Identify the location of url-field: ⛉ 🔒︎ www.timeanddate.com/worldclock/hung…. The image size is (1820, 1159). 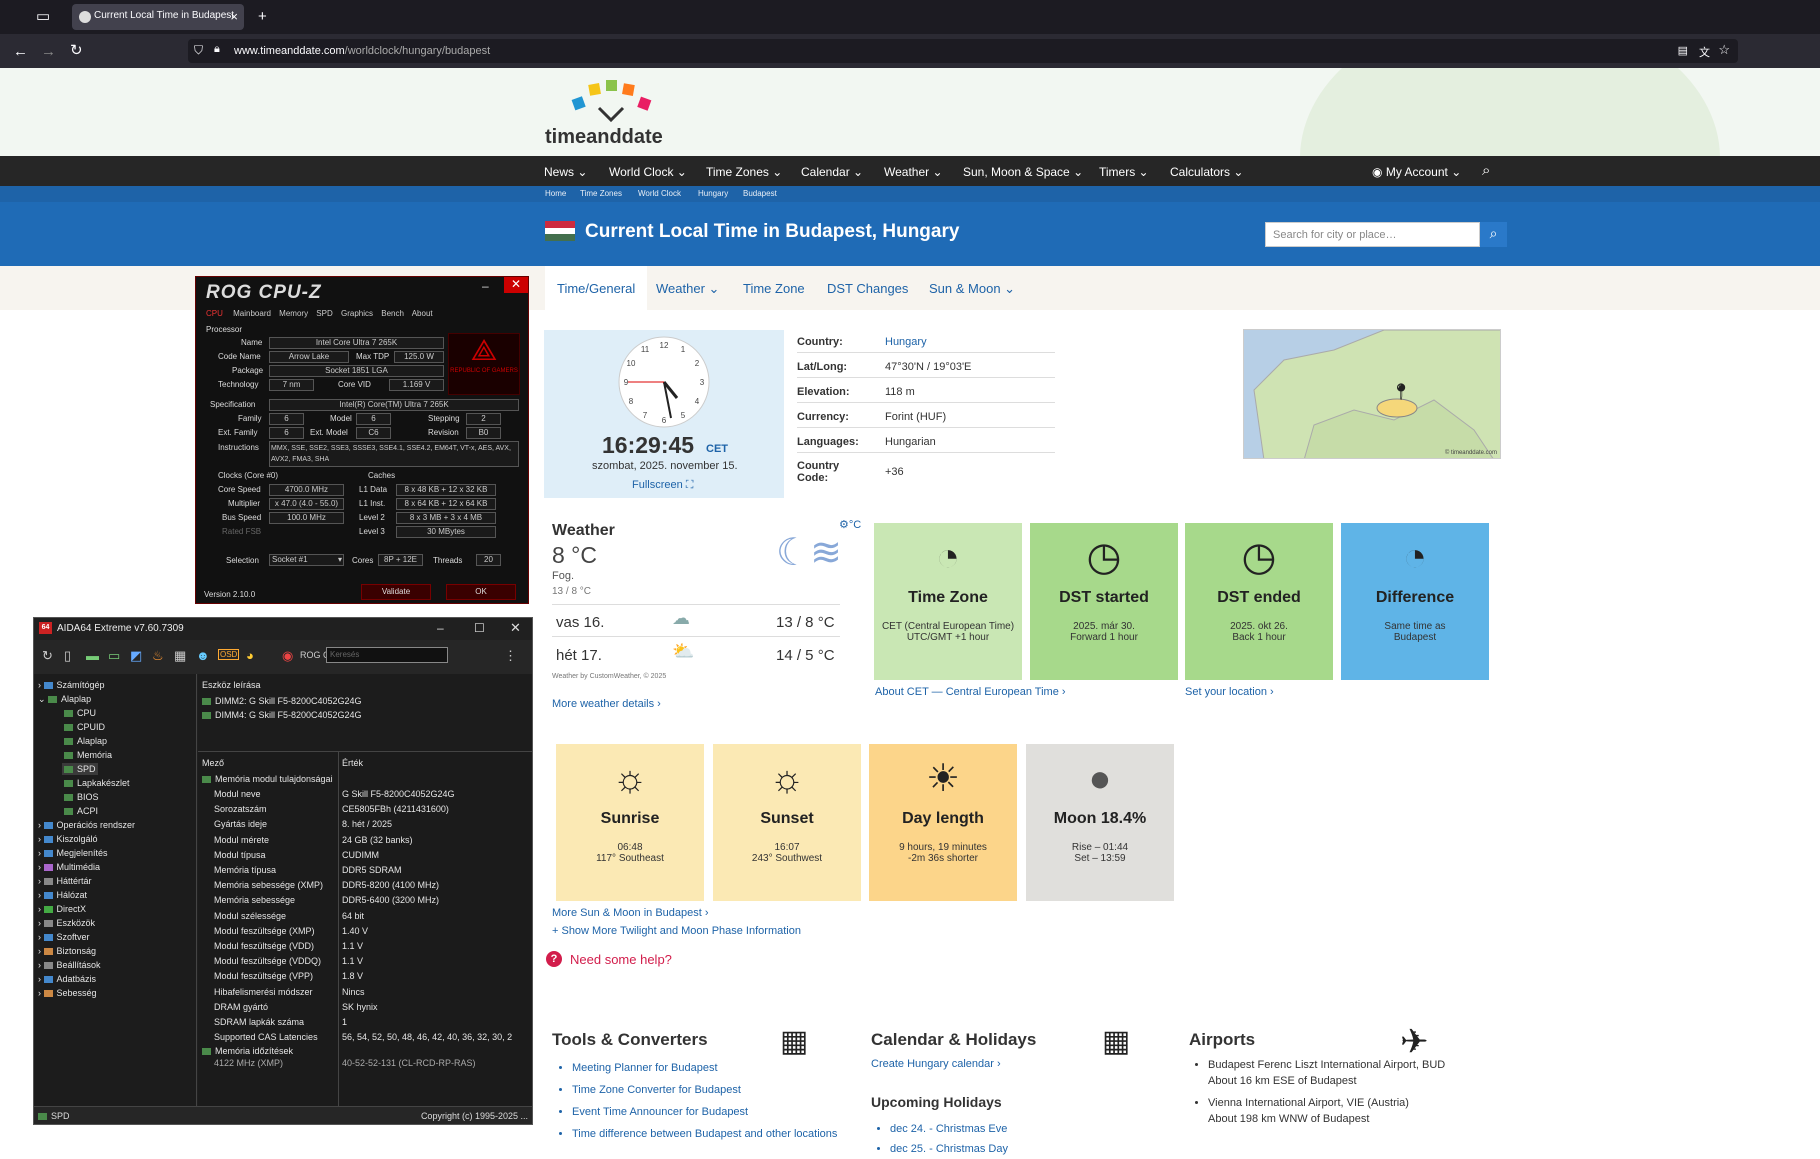
(963, 51).